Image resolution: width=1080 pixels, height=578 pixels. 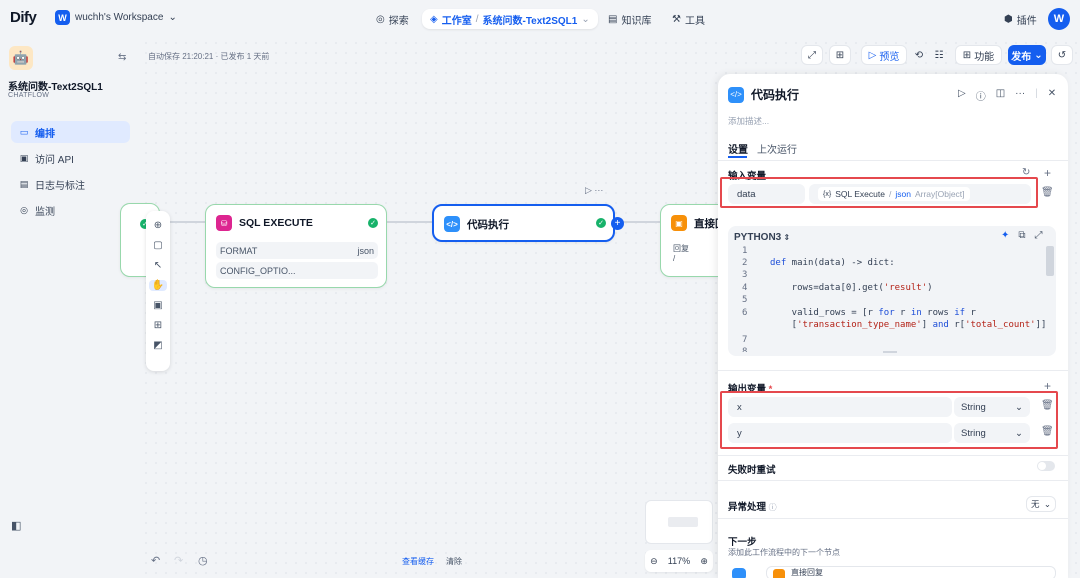 What do you see at coordinates (812, 55) in the screenshot?
I see `env-icon: ⤢` at bounding box center [812, 55].